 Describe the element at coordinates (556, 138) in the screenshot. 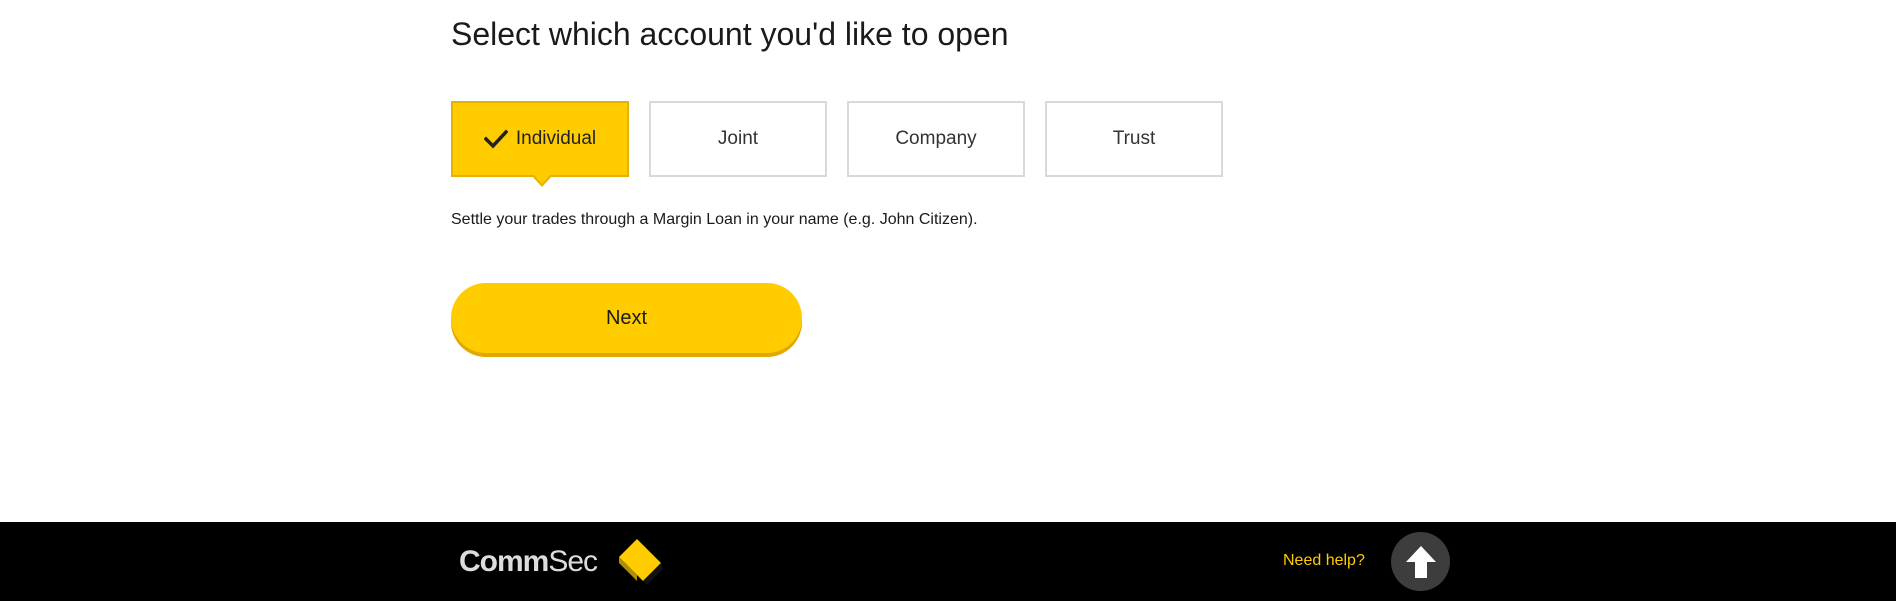

I see `option-label: Individual` at that location.